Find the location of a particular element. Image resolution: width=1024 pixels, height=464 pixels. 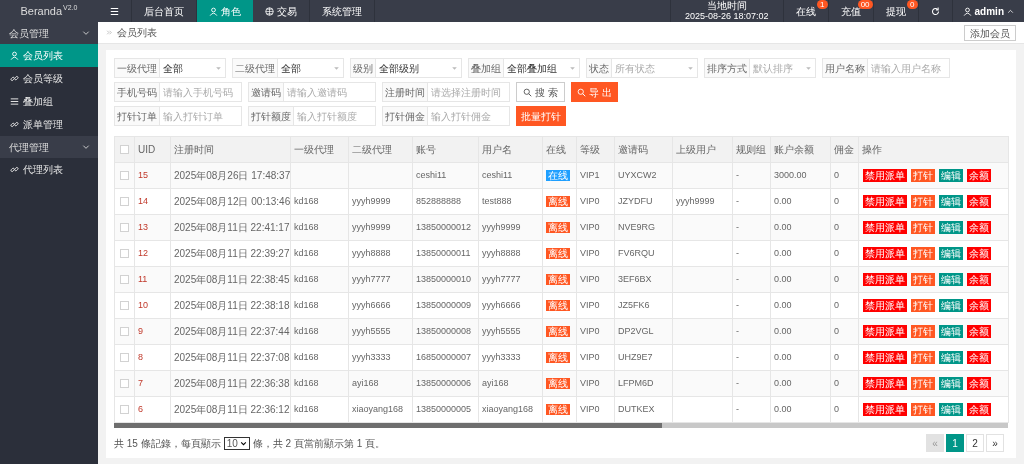

count-badge: 0 is located at coordinates (912, 4).